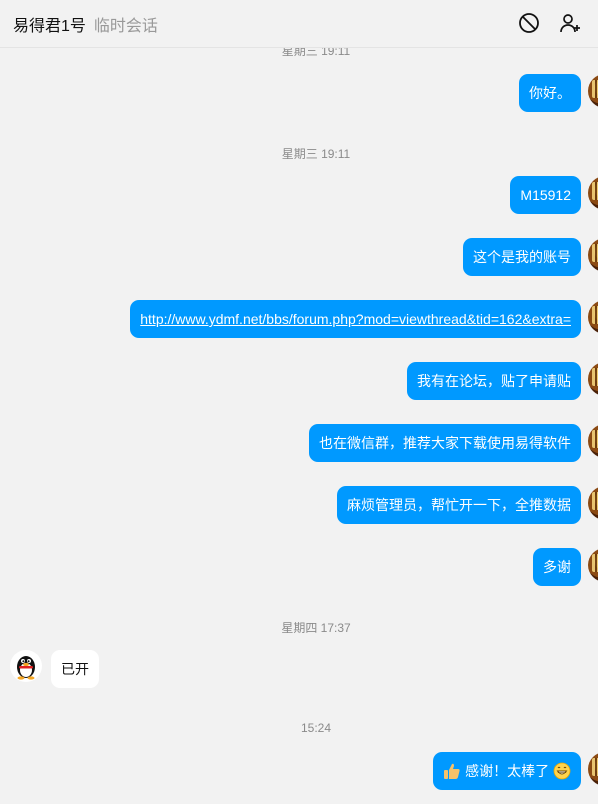 The image size is (598, 804). I want to click on grin-emoji, so click(562, 771).